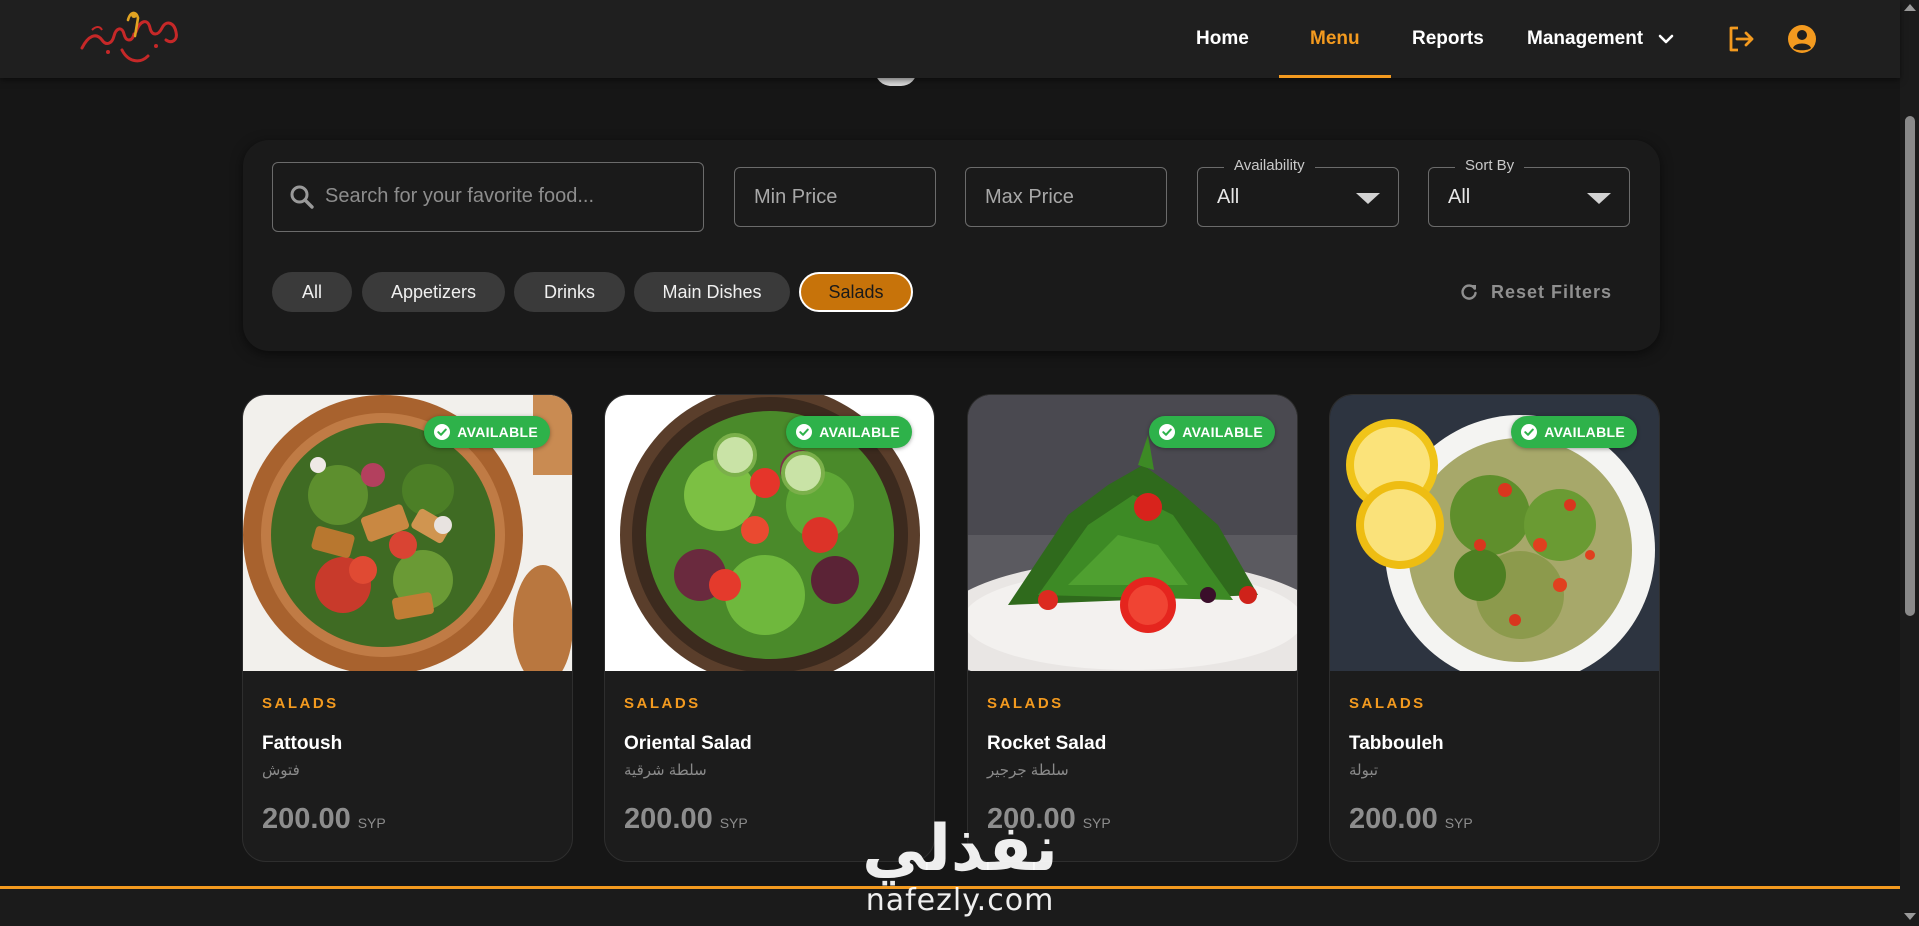  Describe the element at coordinates (960, 849) in the screenshot. I see `watermark-arabic-text: نفذلي` at that location.